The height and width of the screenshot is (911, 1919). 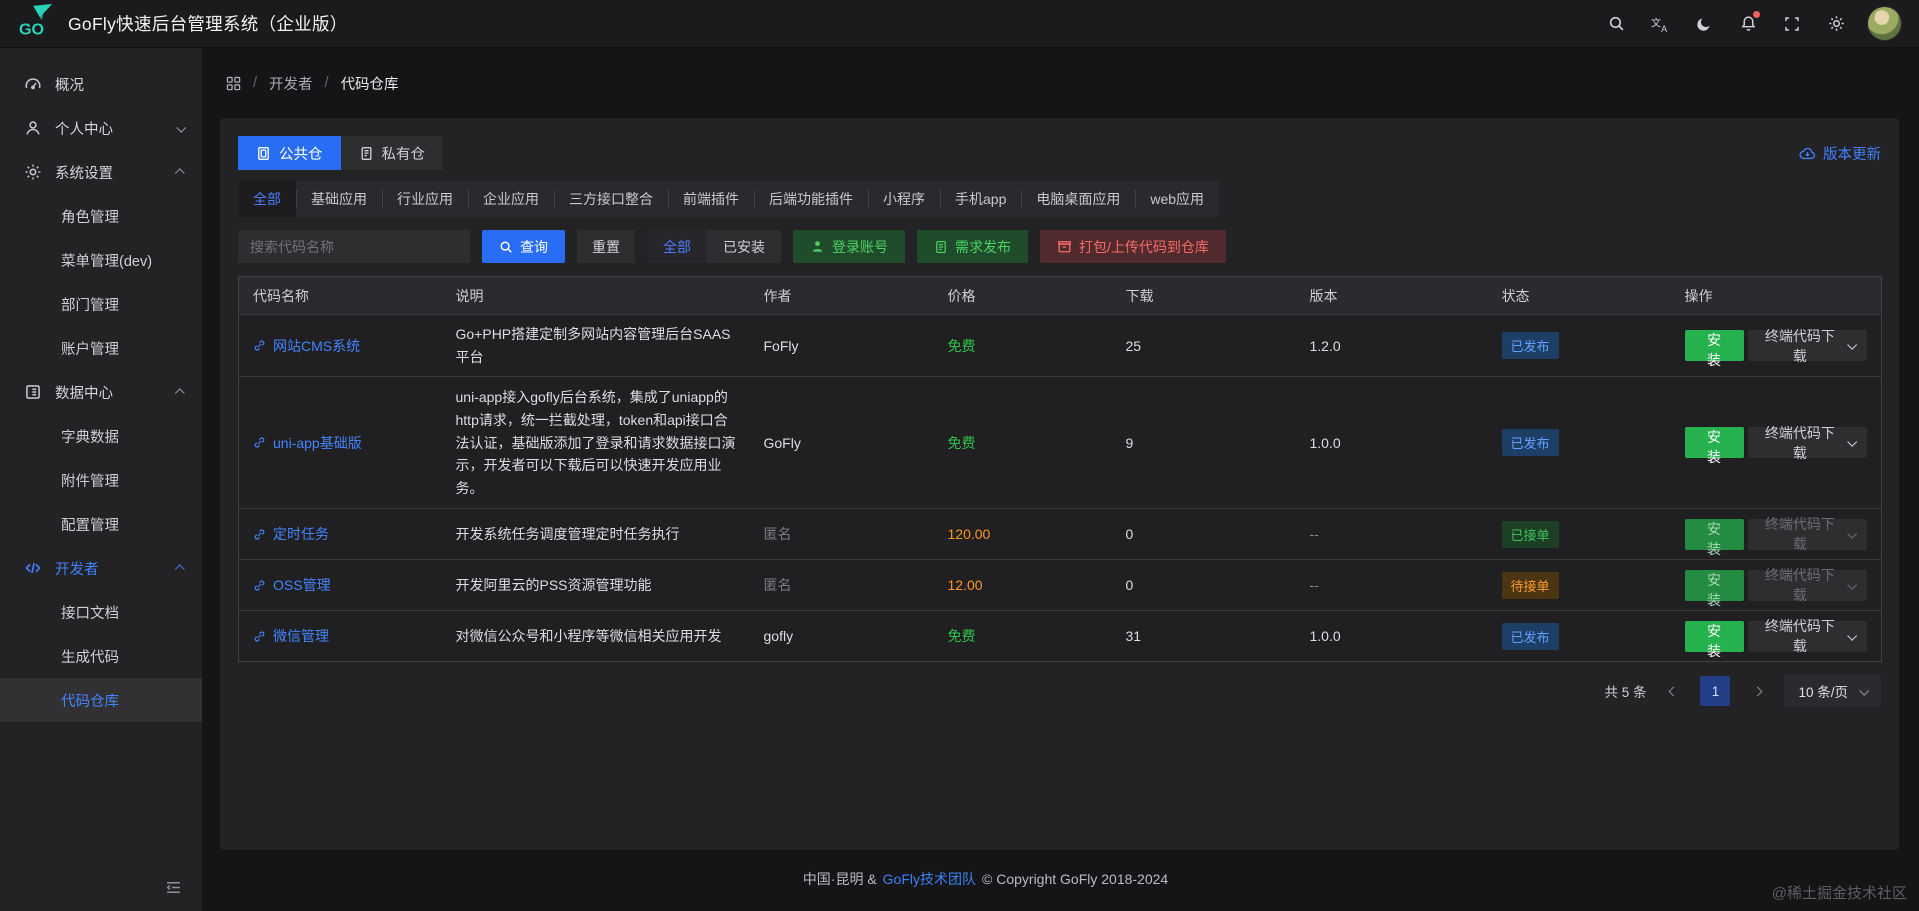 I want to click on filter-all-button: 全部, so click(x=677, y=246).